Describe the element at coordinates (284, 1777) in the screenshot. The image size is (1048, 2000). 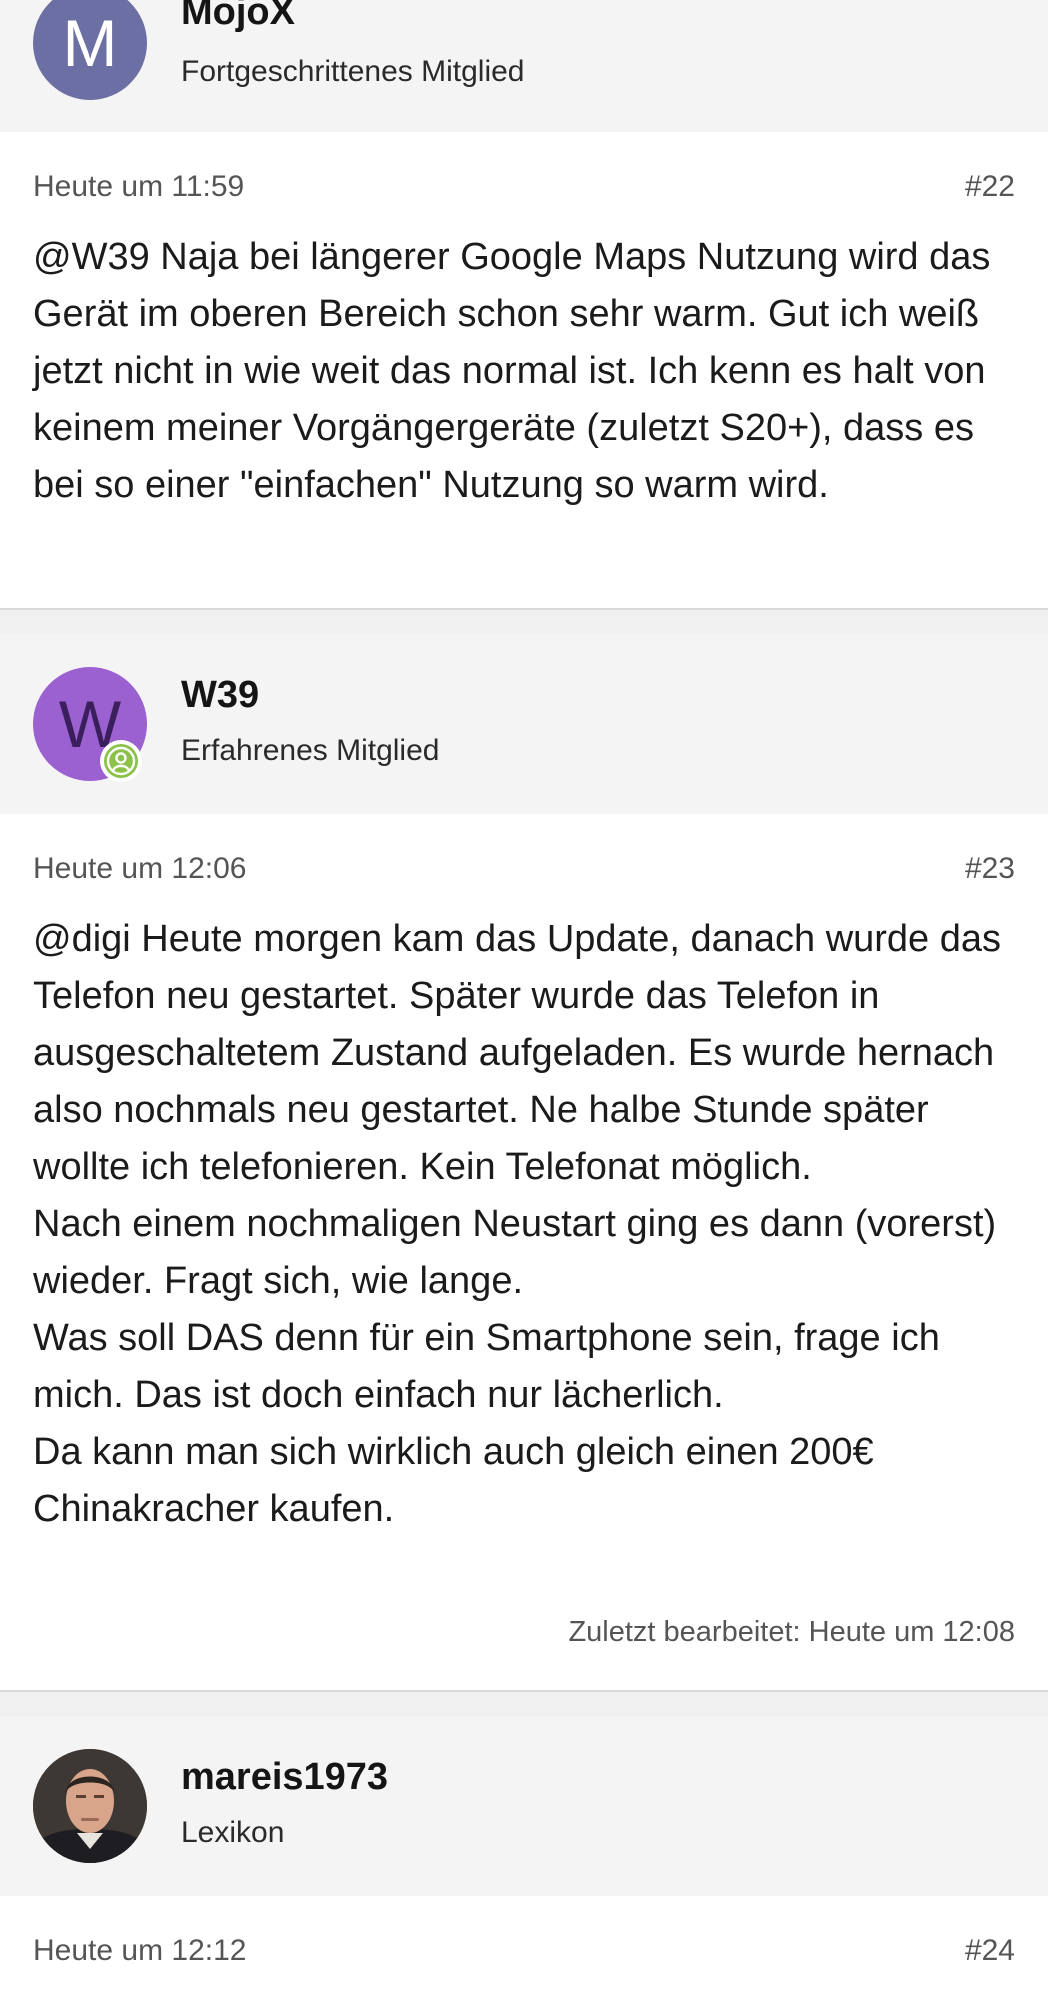
I see `author-name: mareis1973` at that location.